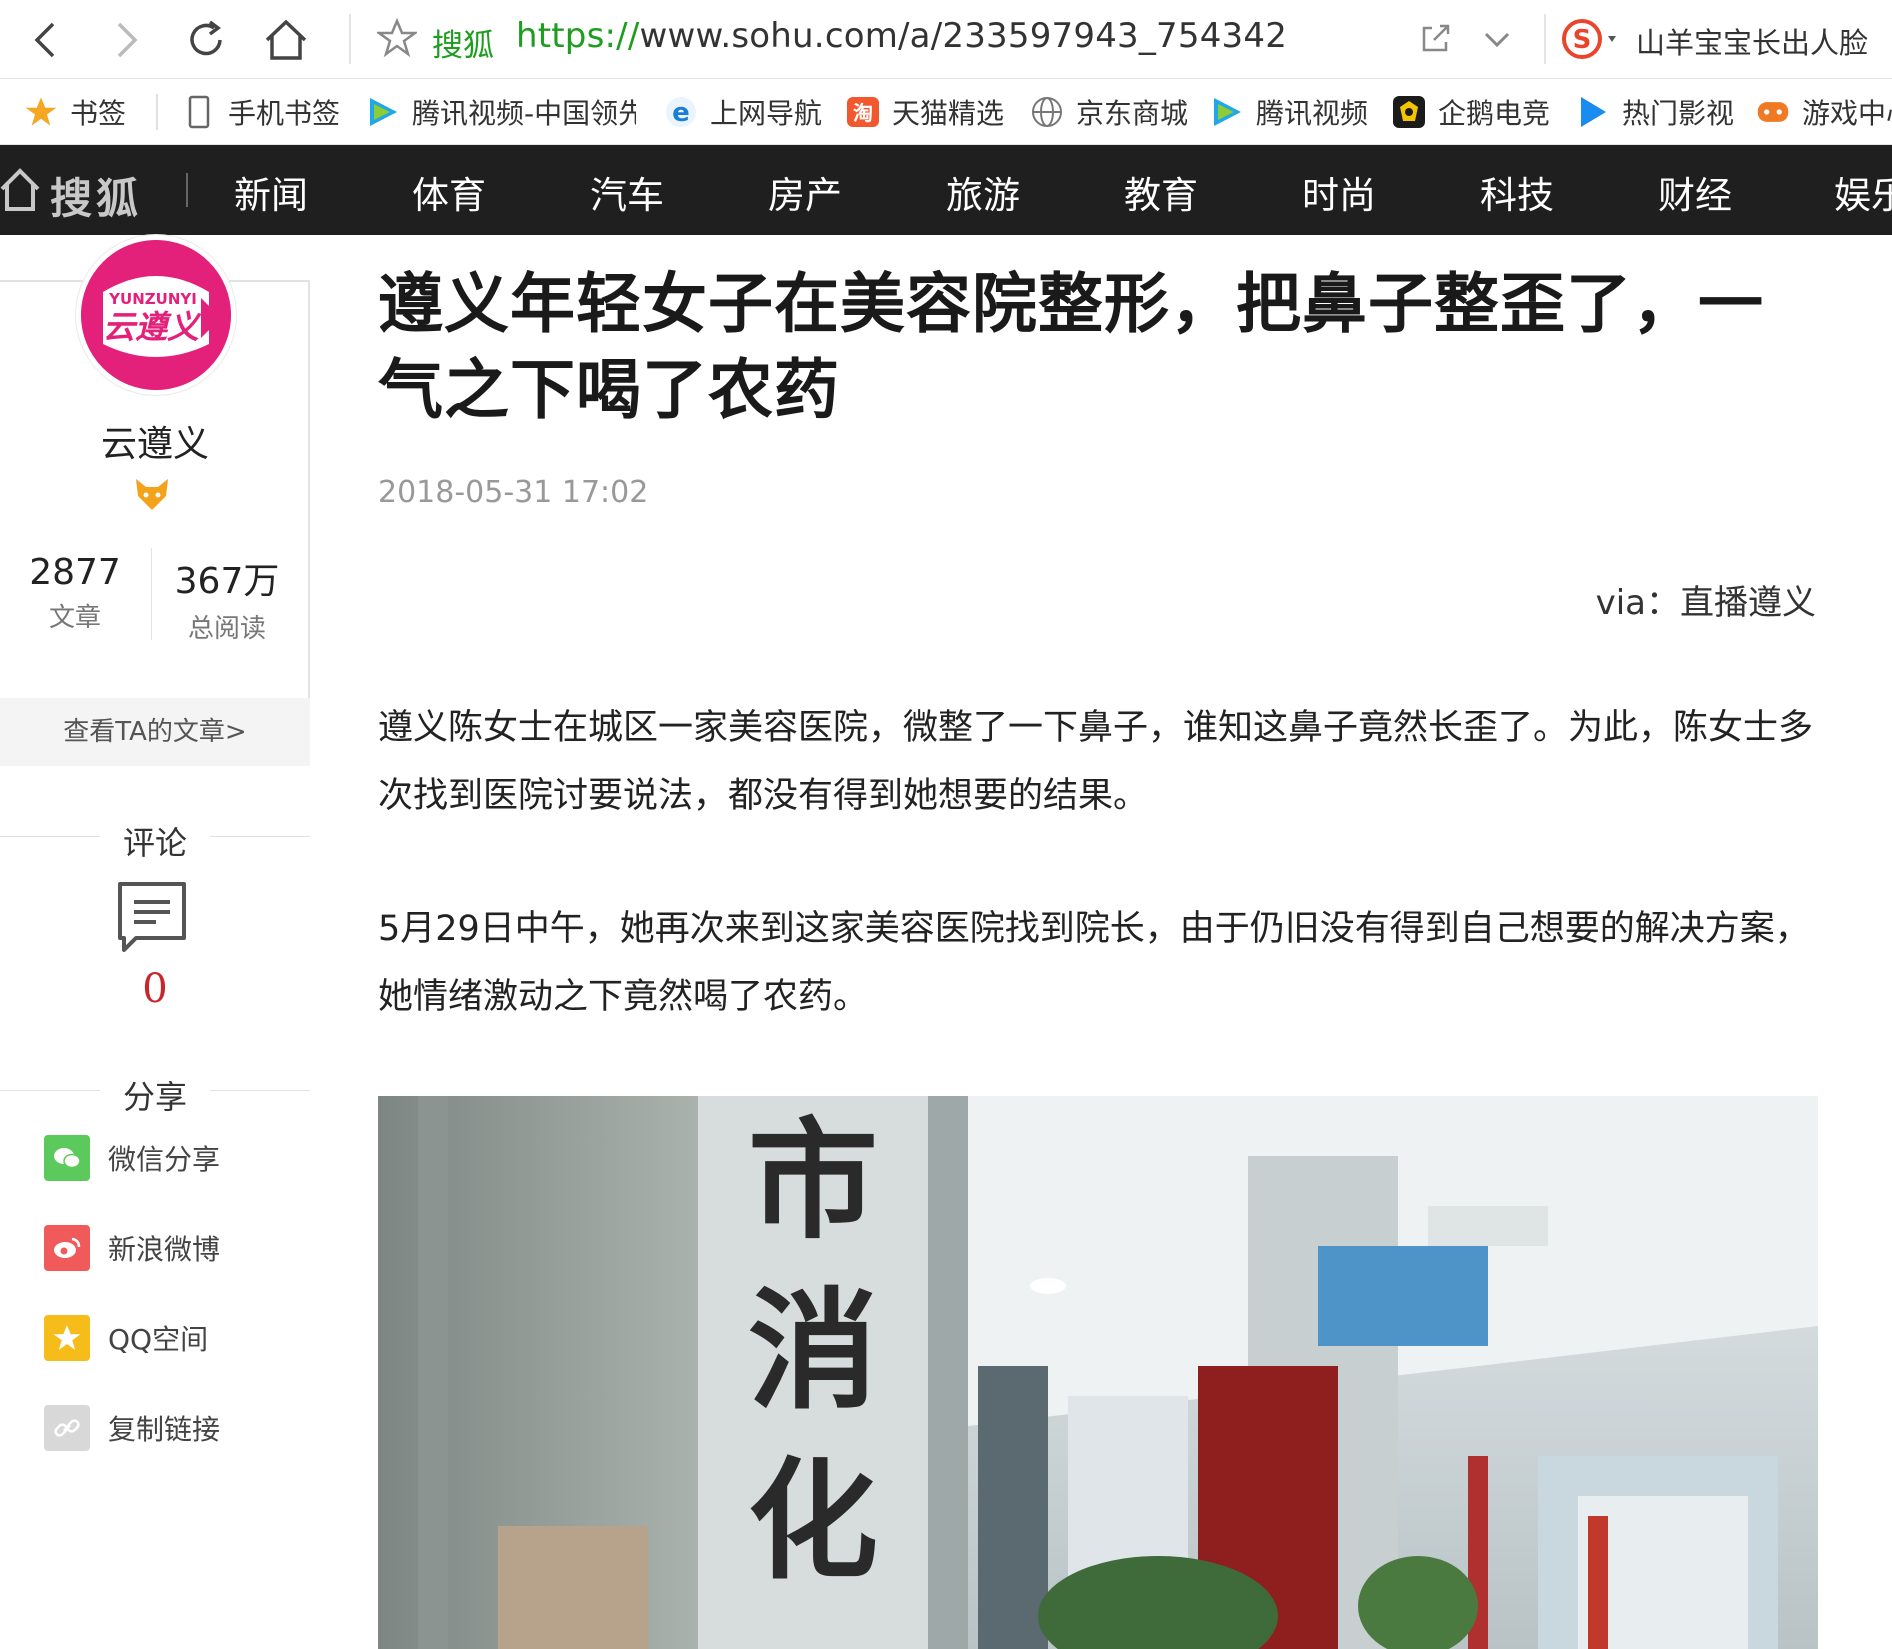 This screenshot has height=1649, width=1892. I want to click on nav-item-tech: 科技, so click(1517, 192).